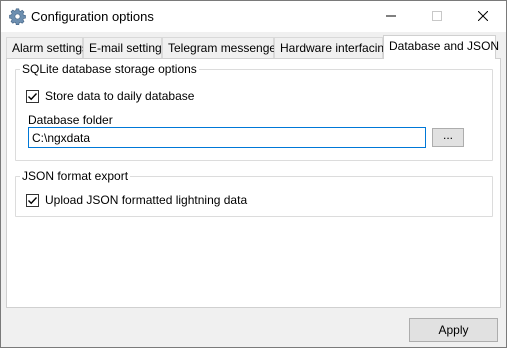 The height and width of the screenshot is (348, 507). What do you see at coordinates (221, 47) in the screenshot?
I see `tab-telegram-messenger: Telegram messenger` at bounding box center [221, 47].